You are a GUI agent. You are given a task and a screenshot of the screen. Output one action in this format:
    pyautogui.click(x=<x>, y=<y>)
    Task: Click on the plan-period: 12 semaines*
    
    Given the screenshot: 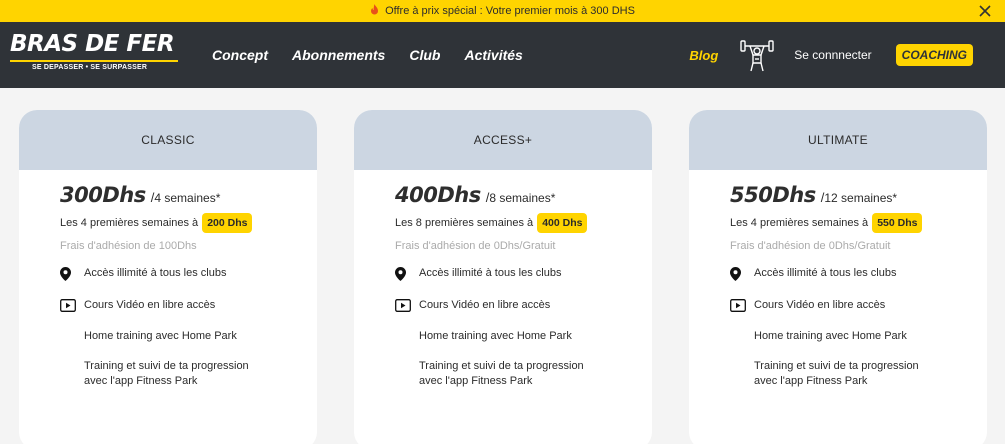 What is the action you would take?
    pyautogui.click(x=861, y=198)
    